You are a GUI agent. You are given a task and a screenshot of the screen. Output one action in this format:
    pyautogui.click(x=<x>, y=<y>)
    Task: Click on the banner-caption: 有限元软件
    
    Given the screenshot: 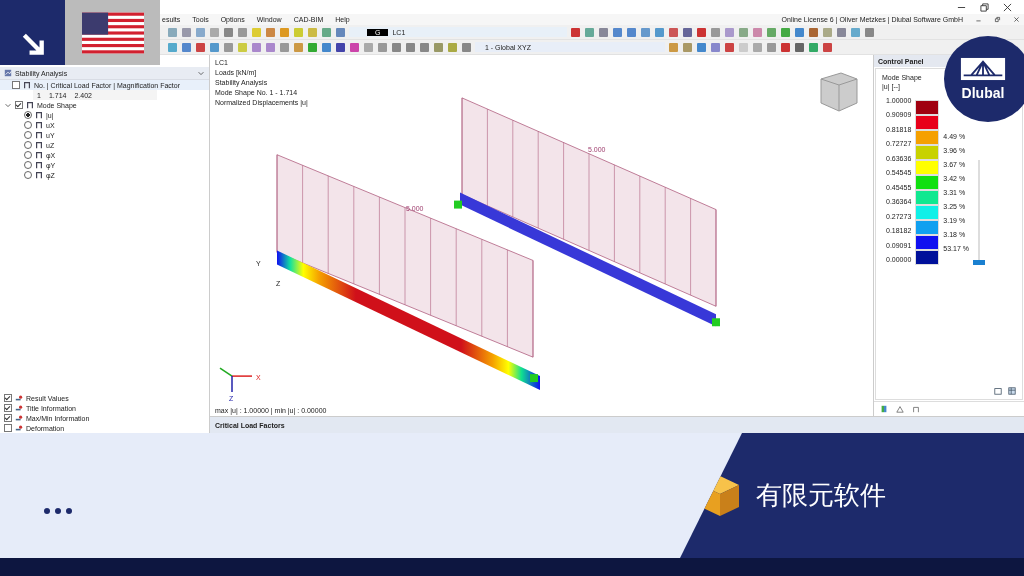 What is the action you would take?
    pyautogui.click(x=821, y=495)
    